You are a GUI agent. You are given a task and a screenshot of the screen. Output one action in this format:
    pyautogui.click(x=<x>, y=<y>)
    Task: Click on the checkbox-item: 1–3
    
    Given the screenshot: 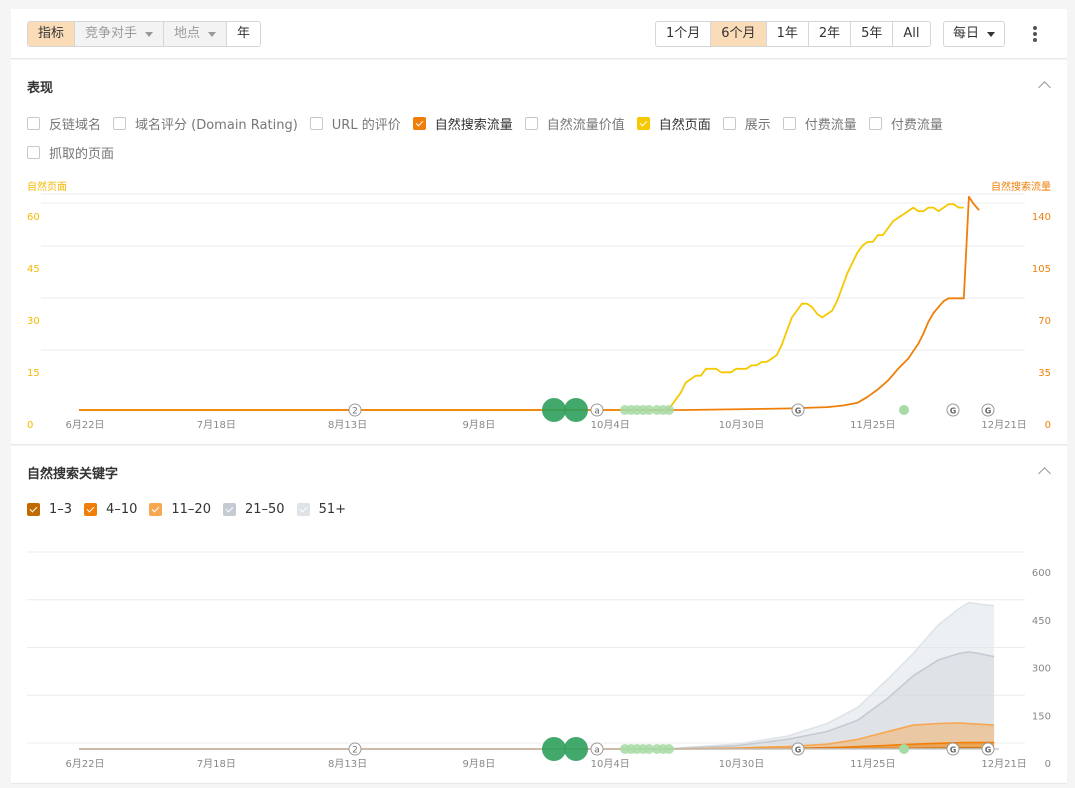 What is the action you would take?
    pyautogui.click(x=49, y=509)
    